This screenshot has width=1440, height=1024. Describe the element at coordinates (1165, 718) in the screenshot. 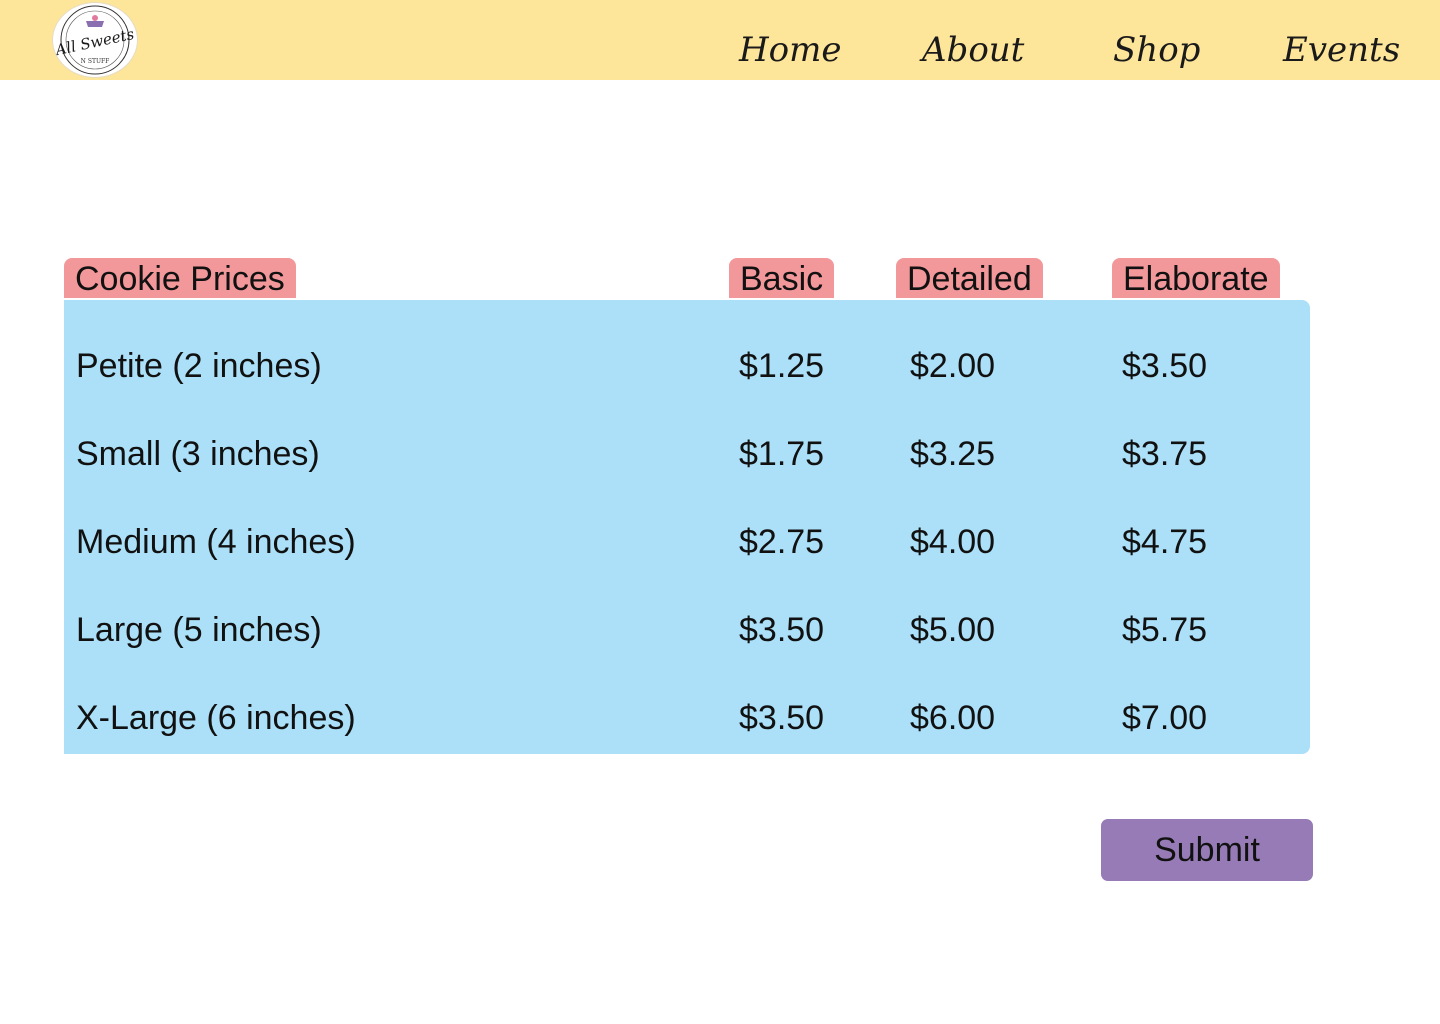

I see `price-elaborate: $7.00` at that location.